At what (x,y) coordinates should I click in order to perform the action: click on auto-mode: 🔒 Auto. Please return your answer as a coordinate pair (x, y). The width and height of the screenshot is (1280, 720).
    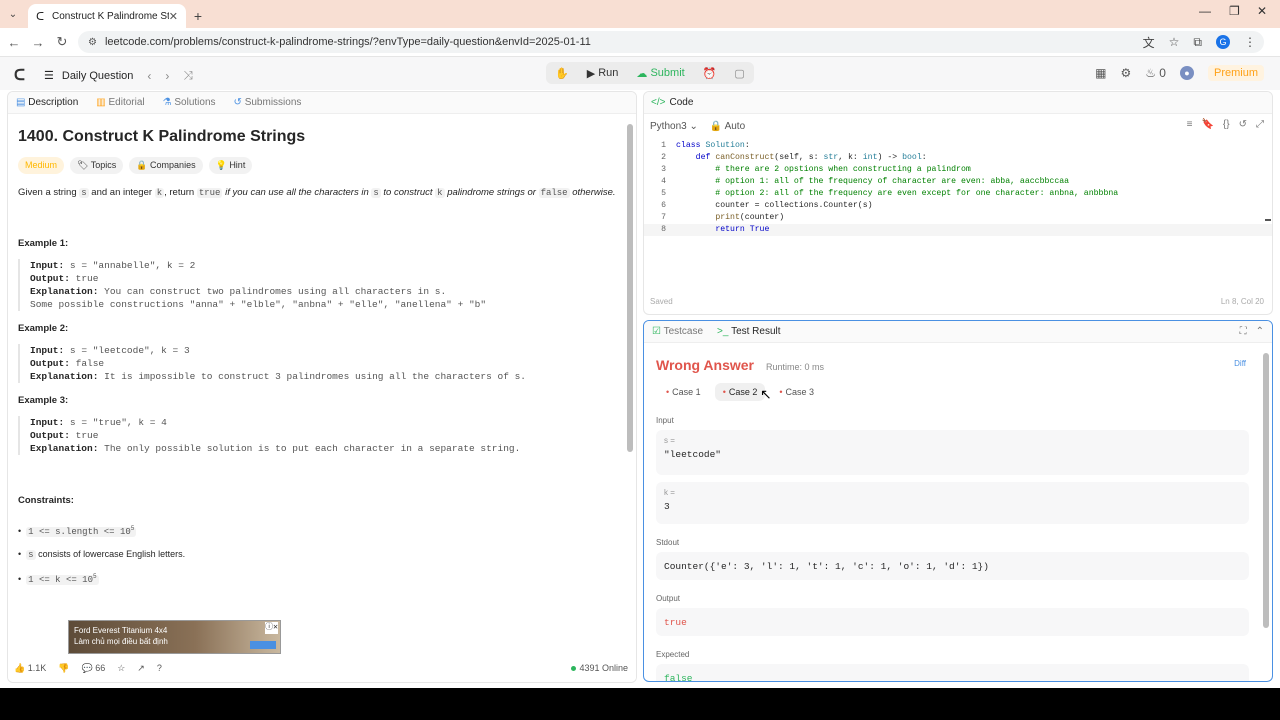
    Looking at the image, I should click on (727, 126).